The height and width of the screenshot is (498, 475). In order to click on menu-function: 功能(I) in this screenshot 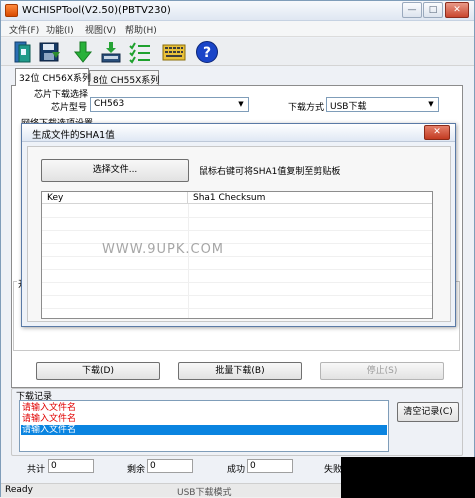, I will do `click(60, 29)`.